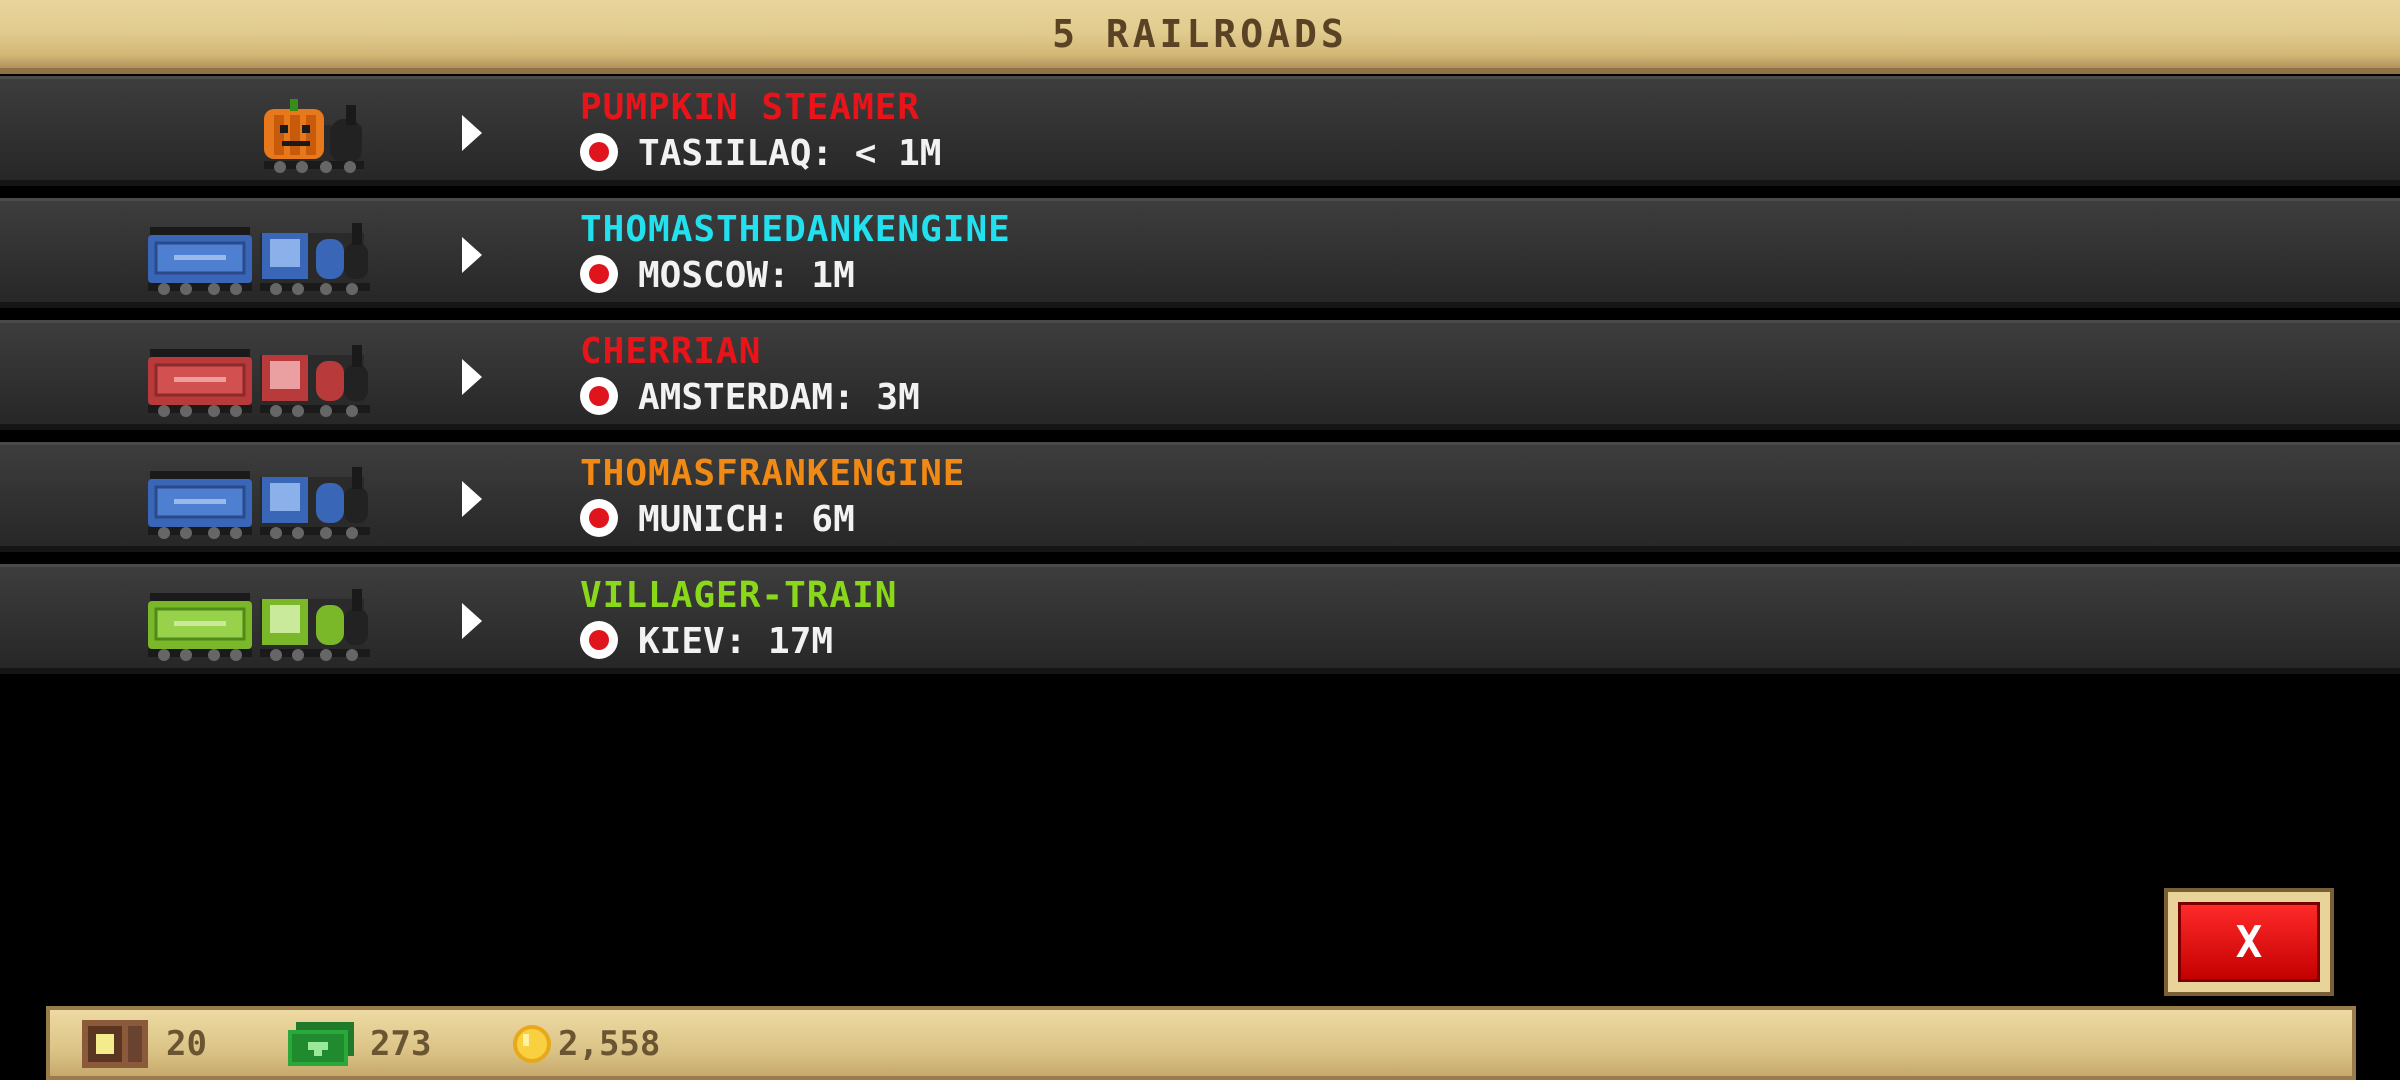  I want to click on railroad-row-pumpkin-steamer: PUMPKIN STEAMER TASIILAQ: < 1M, so click(1200, 131).